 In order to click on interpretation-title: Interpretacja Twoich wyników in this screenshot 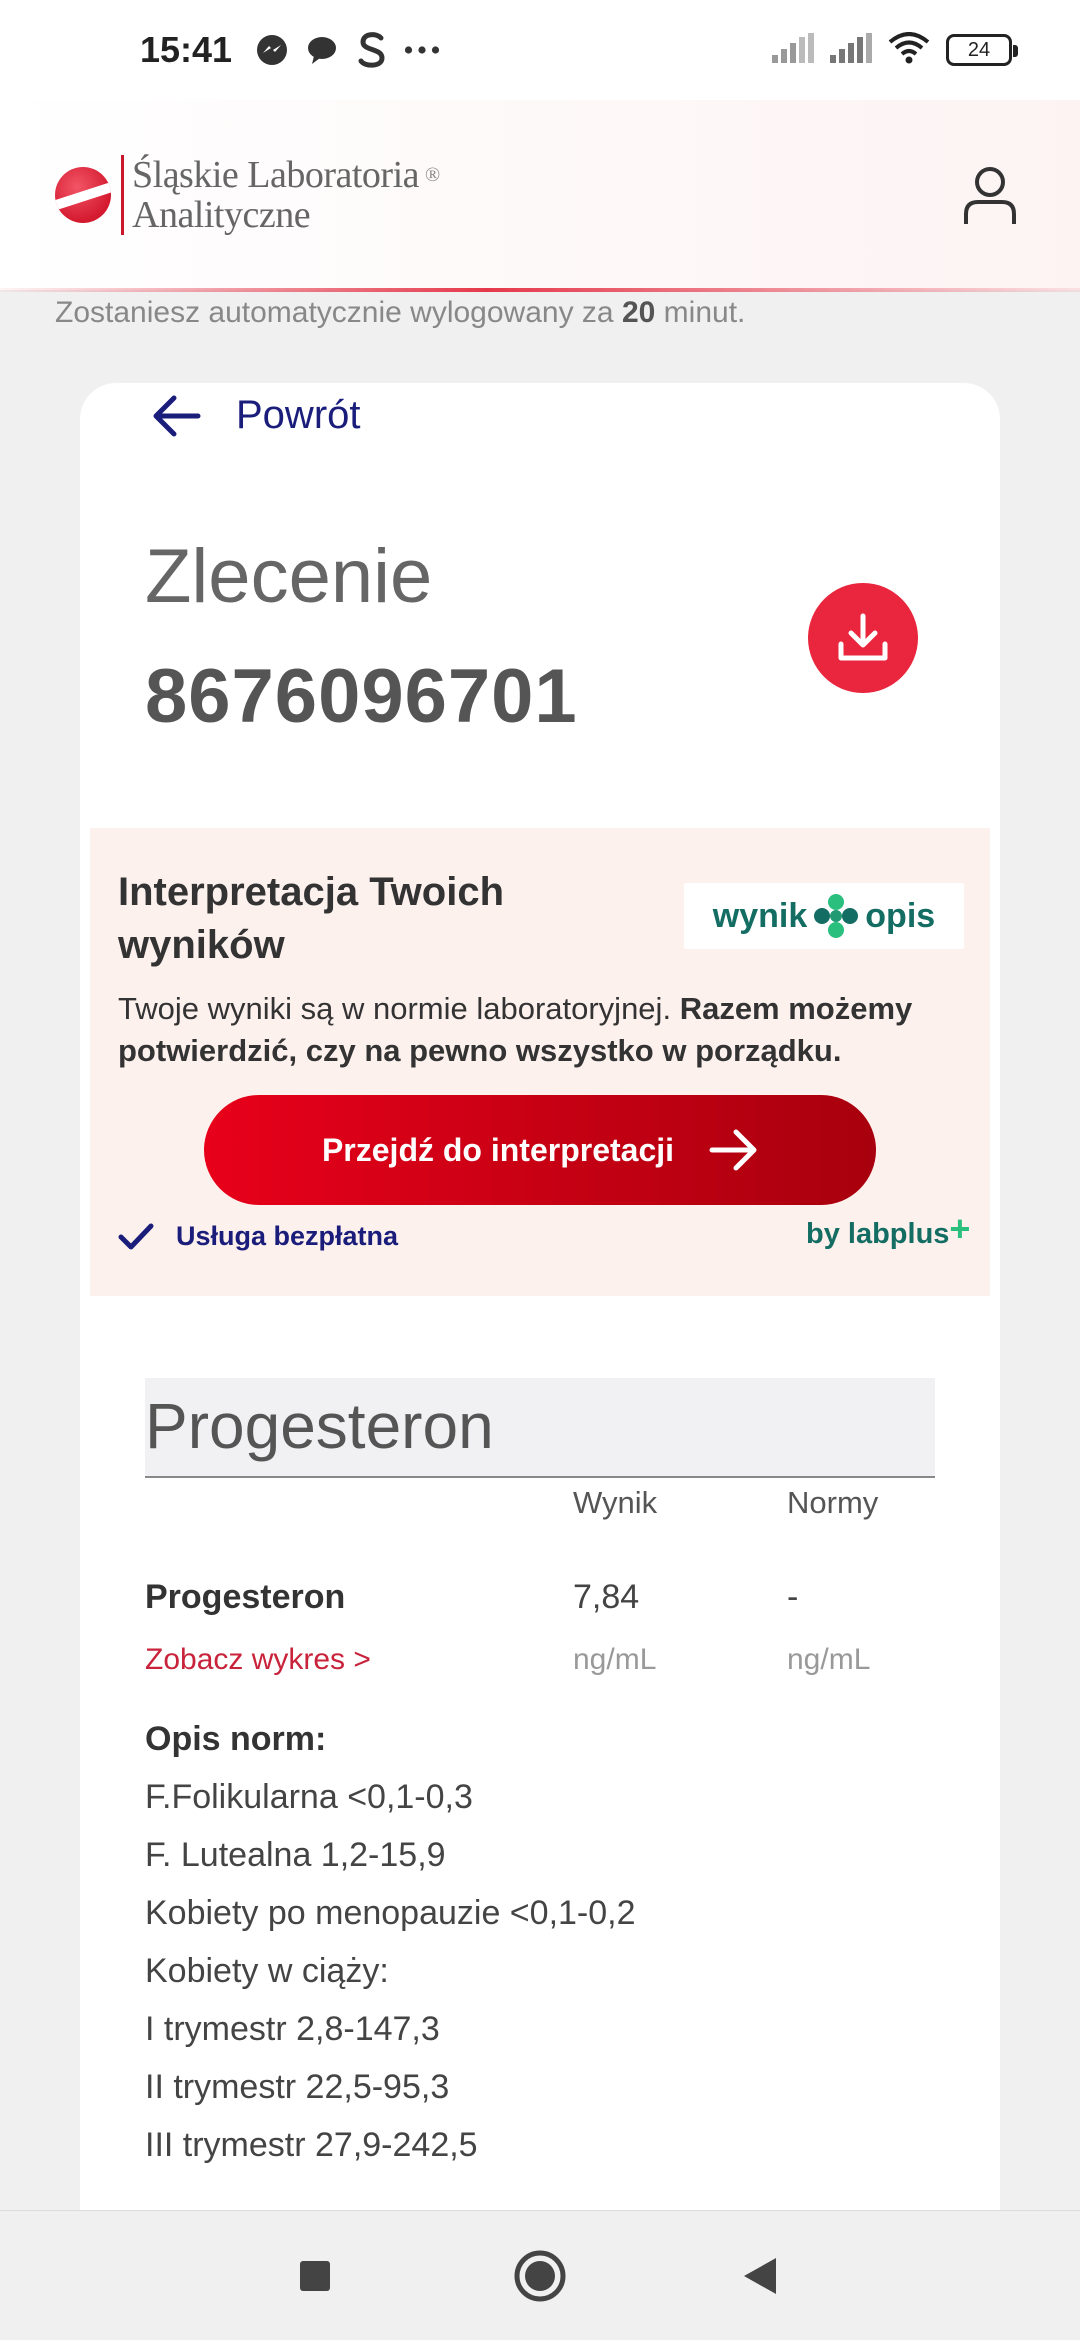, I will do `click(311, 918)`.